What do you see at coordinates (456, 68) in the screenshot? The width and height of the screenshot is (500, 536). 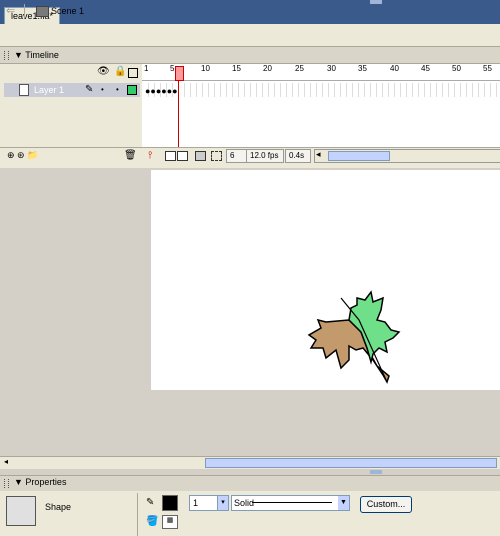 I see `ruler-tick: 50` at bounding box center [456, 68].